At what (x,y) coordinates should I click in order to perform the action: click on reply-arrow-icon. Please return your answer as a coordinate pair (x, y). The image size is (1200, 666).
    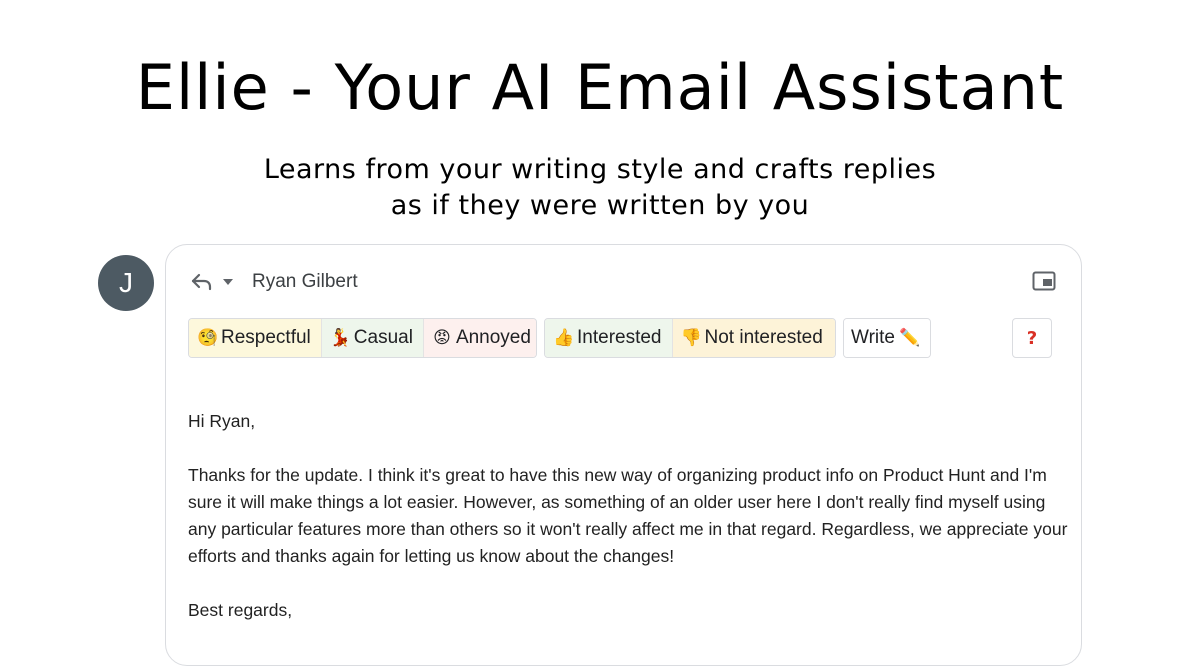
    Looking at the image, I should click on (202, 282).